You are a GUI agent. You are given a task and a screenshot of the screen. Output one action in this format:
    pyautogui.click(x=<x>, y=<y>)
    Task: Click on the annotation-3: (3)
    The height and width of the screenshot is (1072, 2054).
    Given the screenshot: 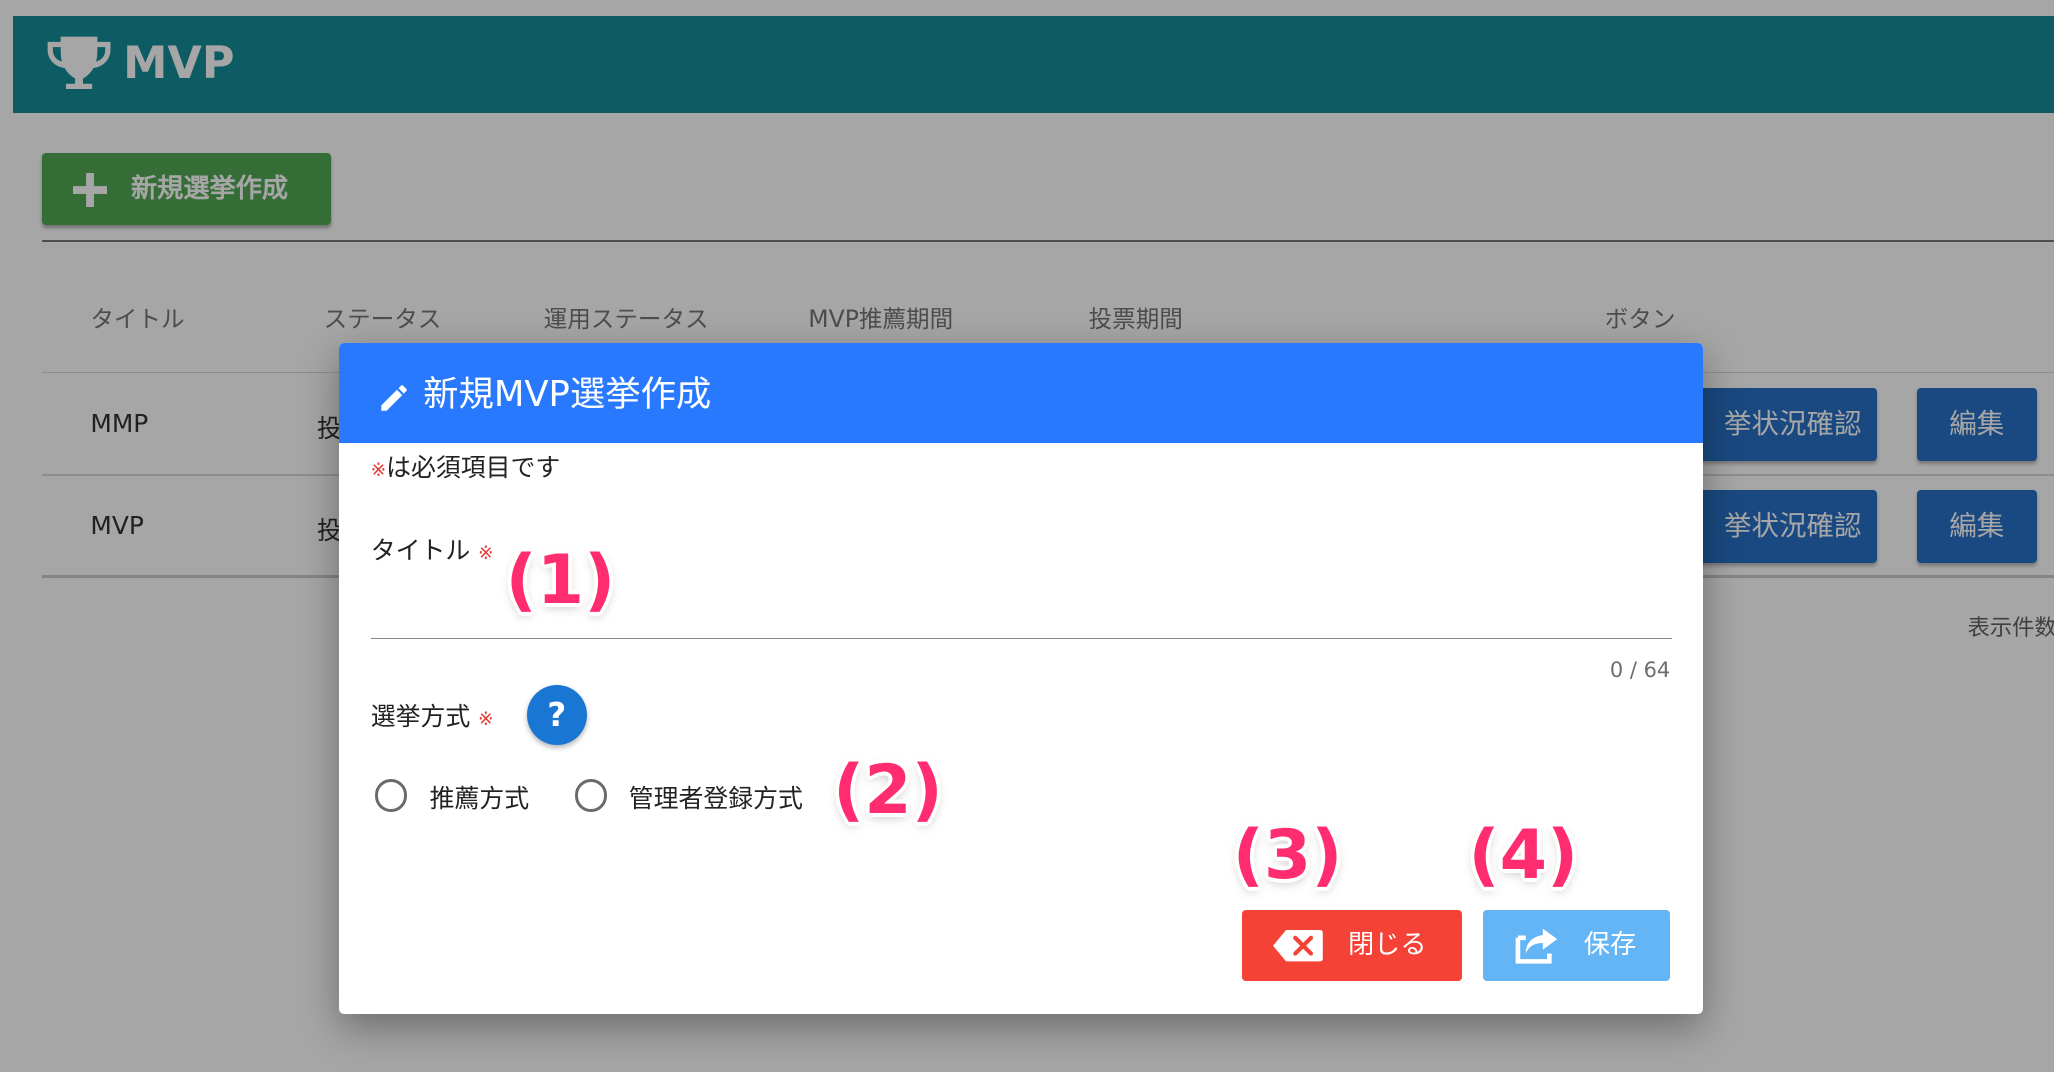 What is the action you would take?
    pyautogui.click(x=1287, y=856)
    